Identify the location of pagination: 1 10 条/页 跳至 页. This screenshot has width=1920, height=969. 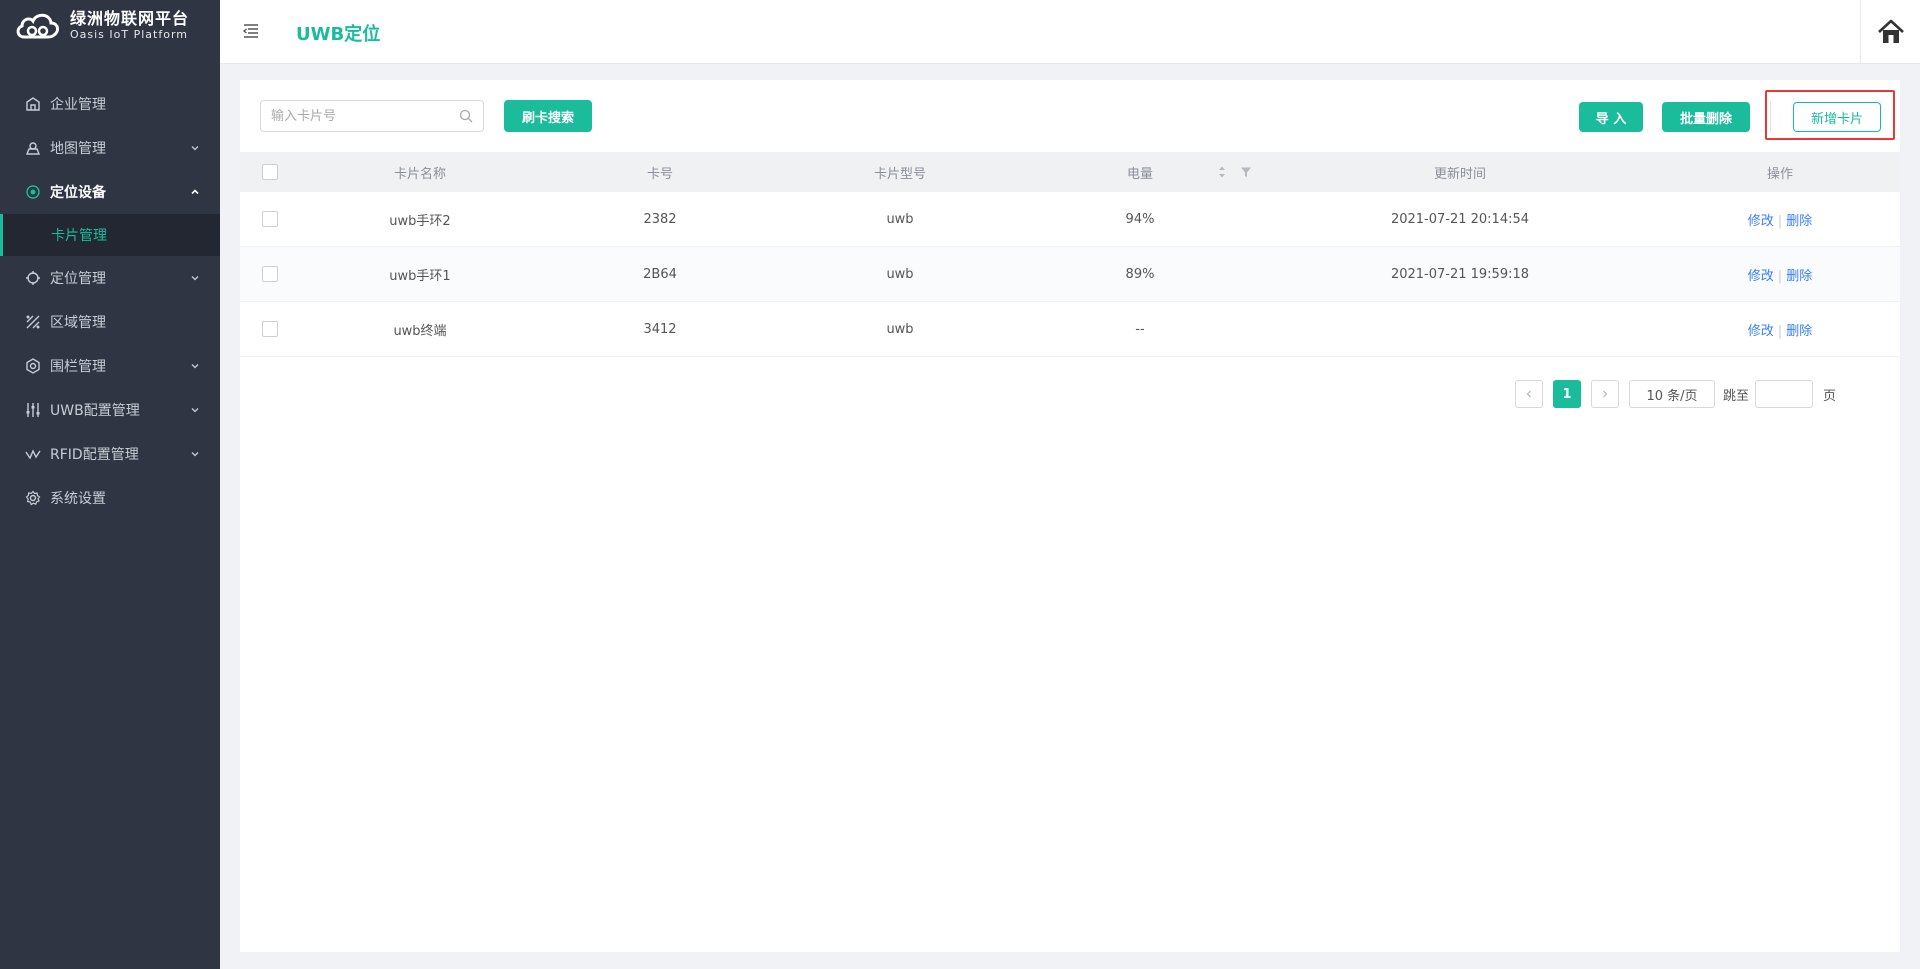
(1675, 394).